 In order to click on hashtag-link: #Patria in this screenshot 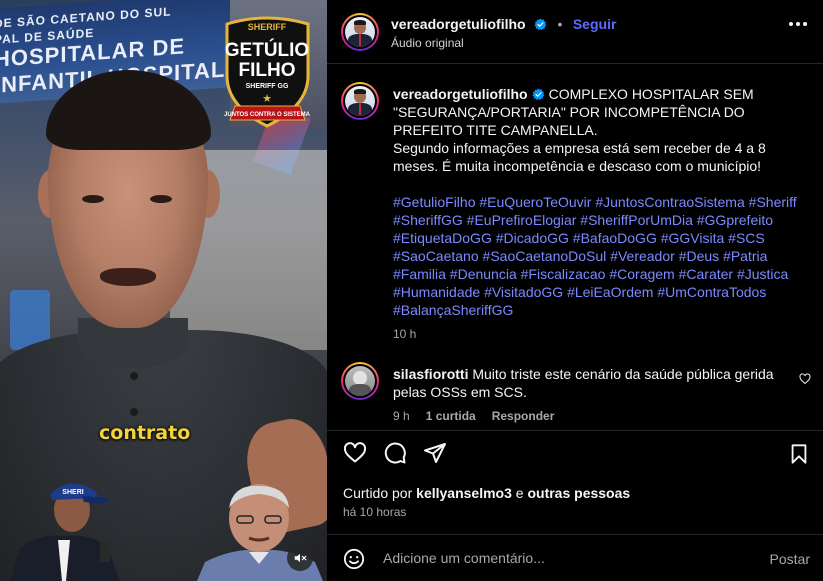, I will do `click(745, 256)`.